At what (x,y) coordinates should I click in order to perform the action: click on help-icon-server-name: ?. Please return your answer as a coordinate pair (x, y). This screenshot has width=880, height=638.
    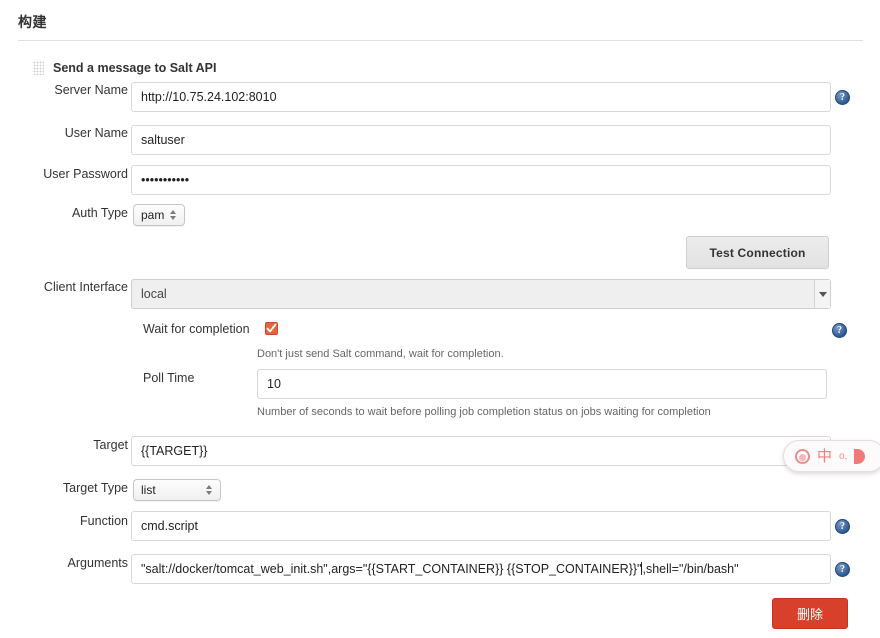
    Looking at the image, I should click on (842, 97).